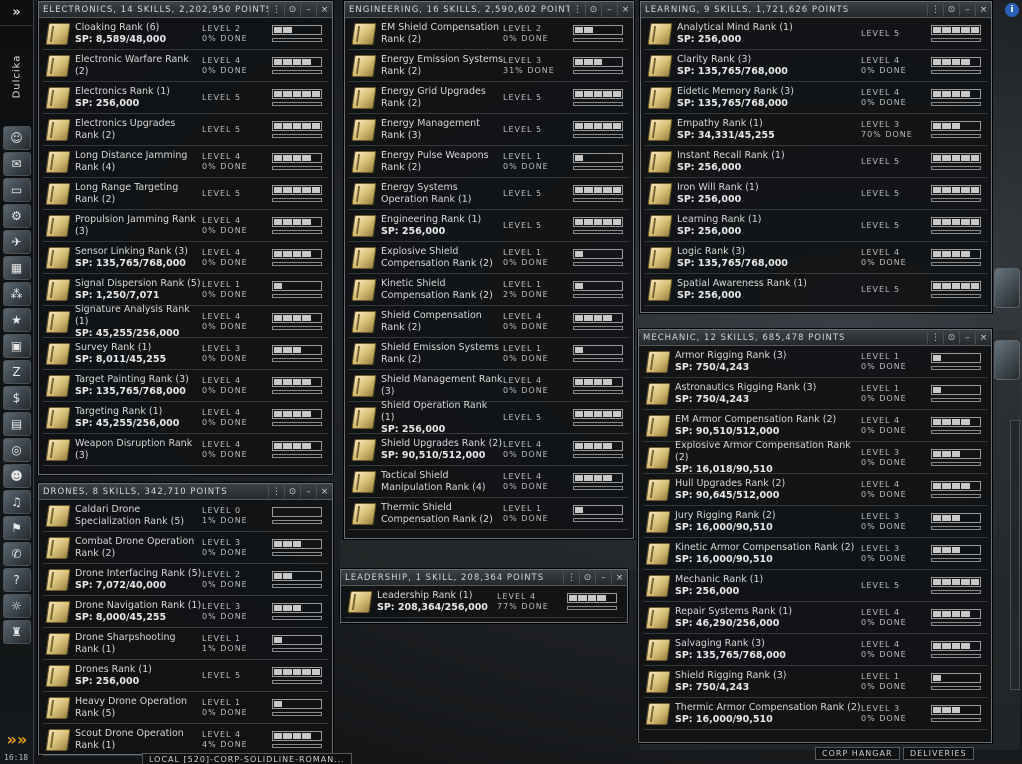 Image resolution: width=1022 pixels, height=764 pixels. What do you see at coordinates (16, 164) in the screenshot?
I see `mail-icon: ✉` at bounding box center [16, 164].